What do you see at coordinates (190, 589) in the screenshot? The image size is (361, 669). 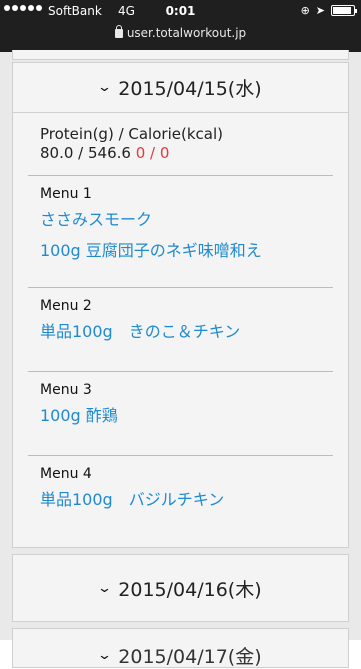 I see `day-date: 2015/04/16(木)` at bounding box center [190, 589].